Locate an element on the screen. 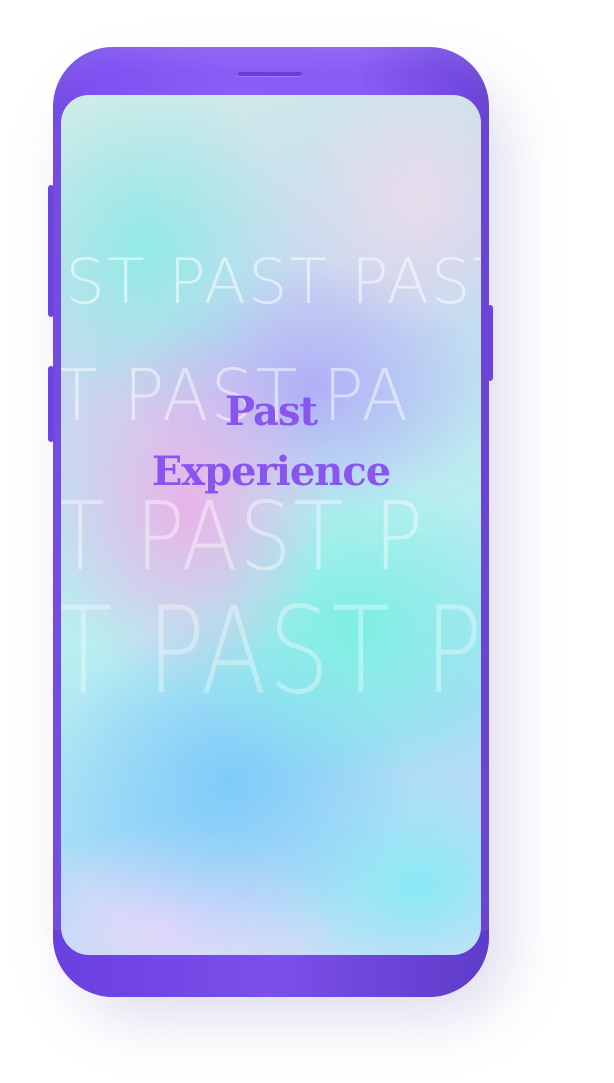 This screenshot has height=1083, width=614. volume-up-button is located at coordinates (51, 251).